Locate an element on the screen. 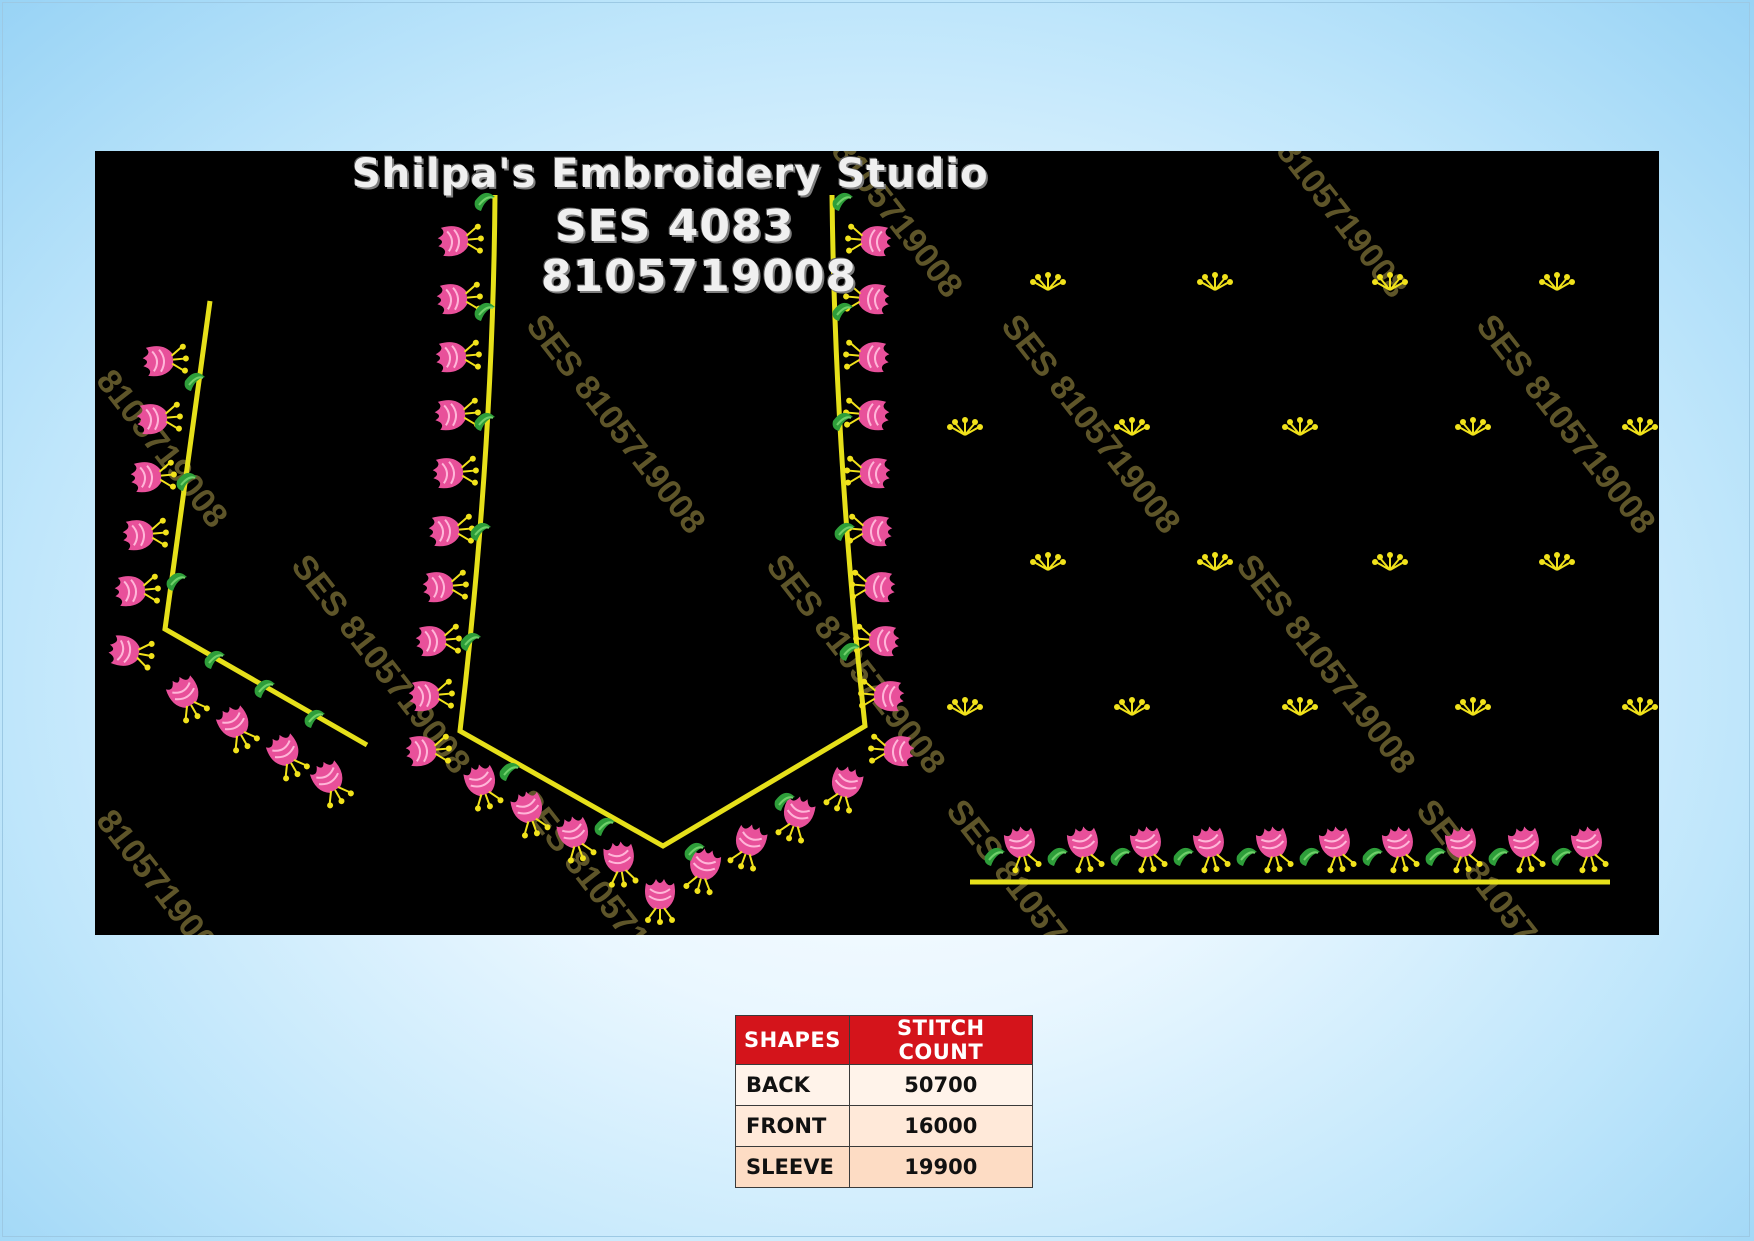  table-row: SLEEVE 19900 is located at coordinates (884, 1167).